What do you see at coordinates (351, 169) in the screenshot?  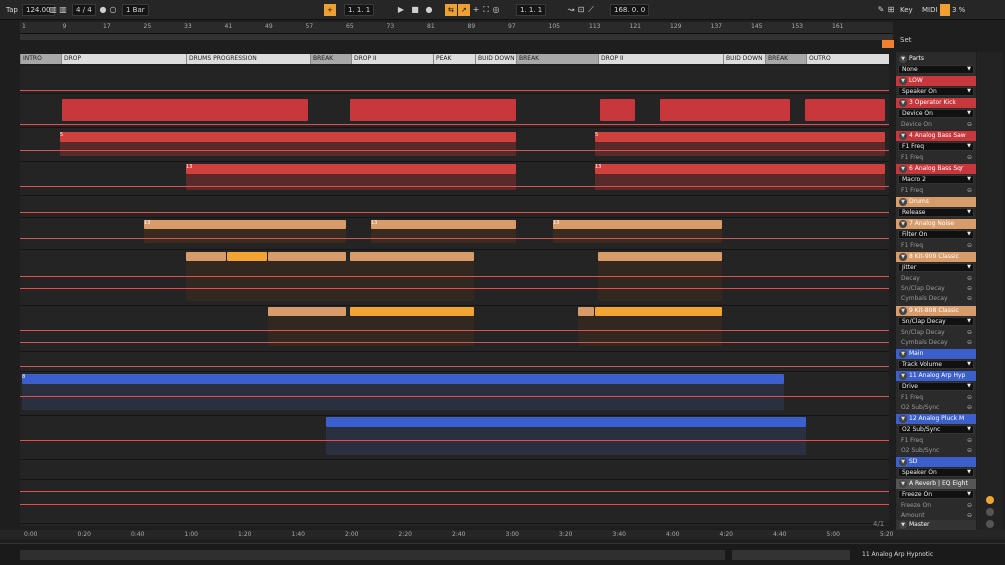 I see `clip: 13` at bounding box center [351, 169].